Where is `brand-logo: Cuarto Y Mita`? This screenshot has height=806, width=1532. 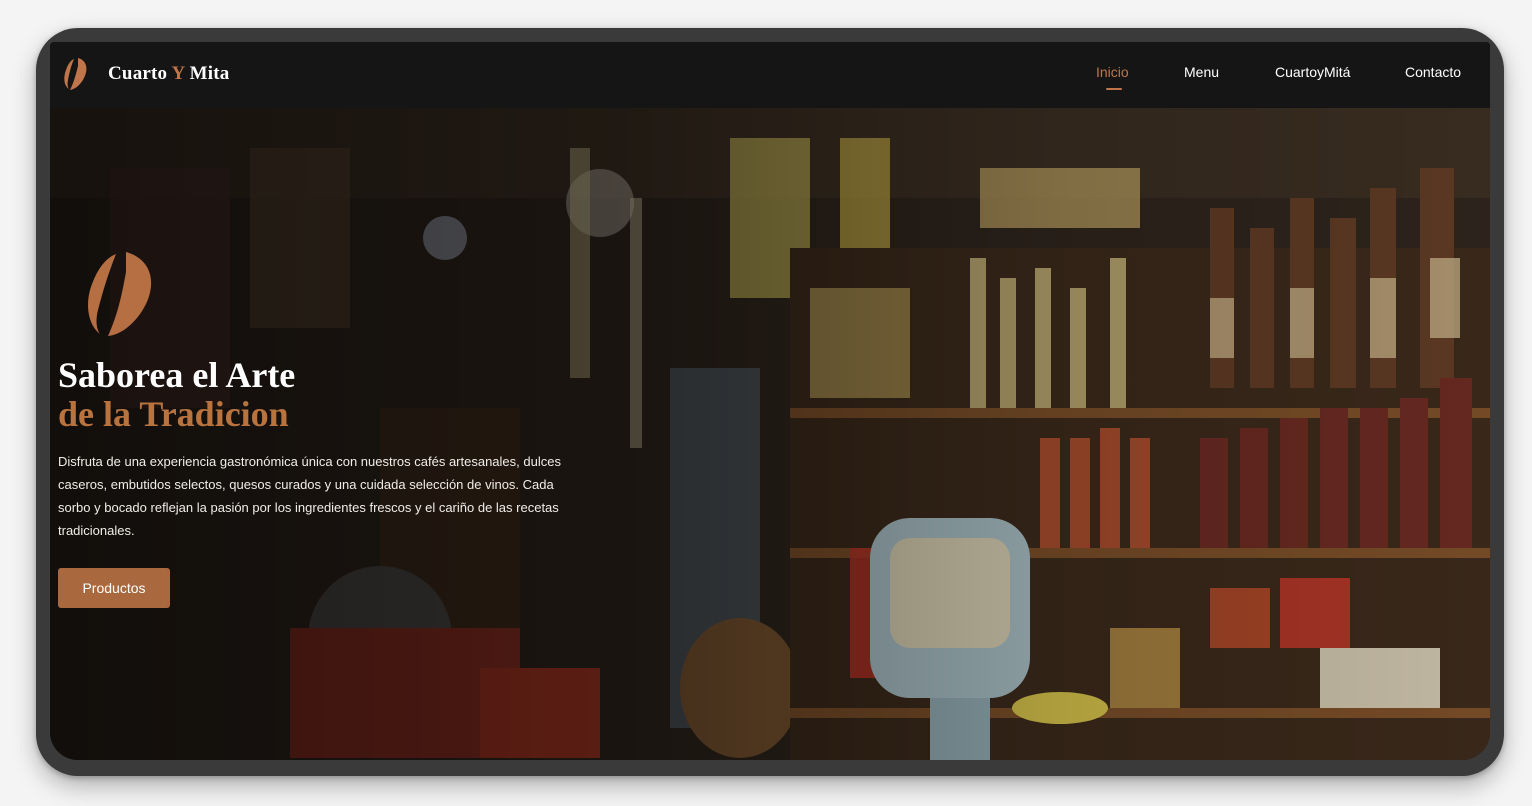 brand-logo: Cuarto Y Mita is located at coordinates (147, 74).